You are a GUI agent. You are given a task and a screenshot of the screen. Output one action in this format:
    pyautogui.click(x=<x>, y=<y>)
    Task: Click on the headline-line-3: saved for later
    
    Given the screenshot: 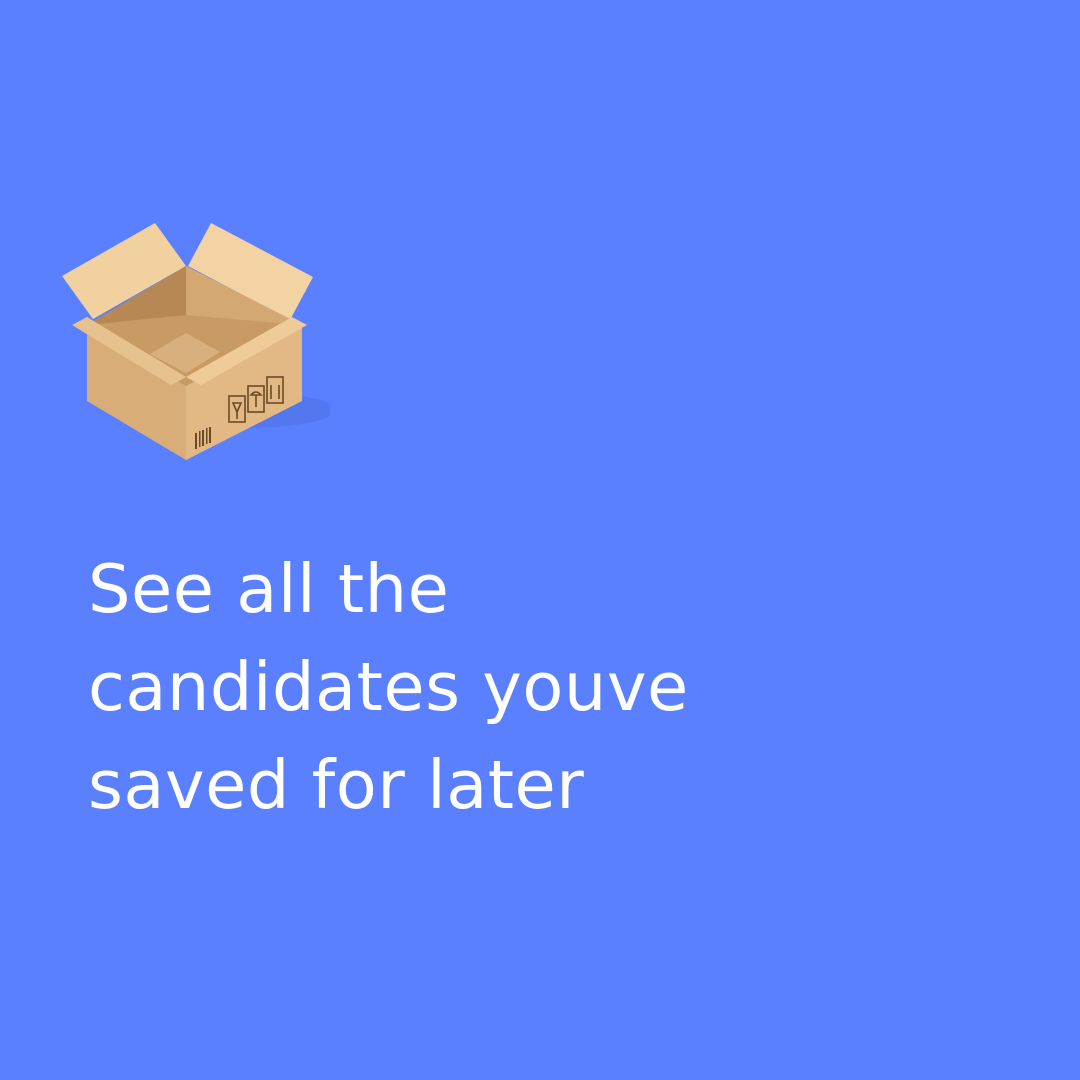 What is the action you would take?
    pyautogui.click(x=336, y=785)
    